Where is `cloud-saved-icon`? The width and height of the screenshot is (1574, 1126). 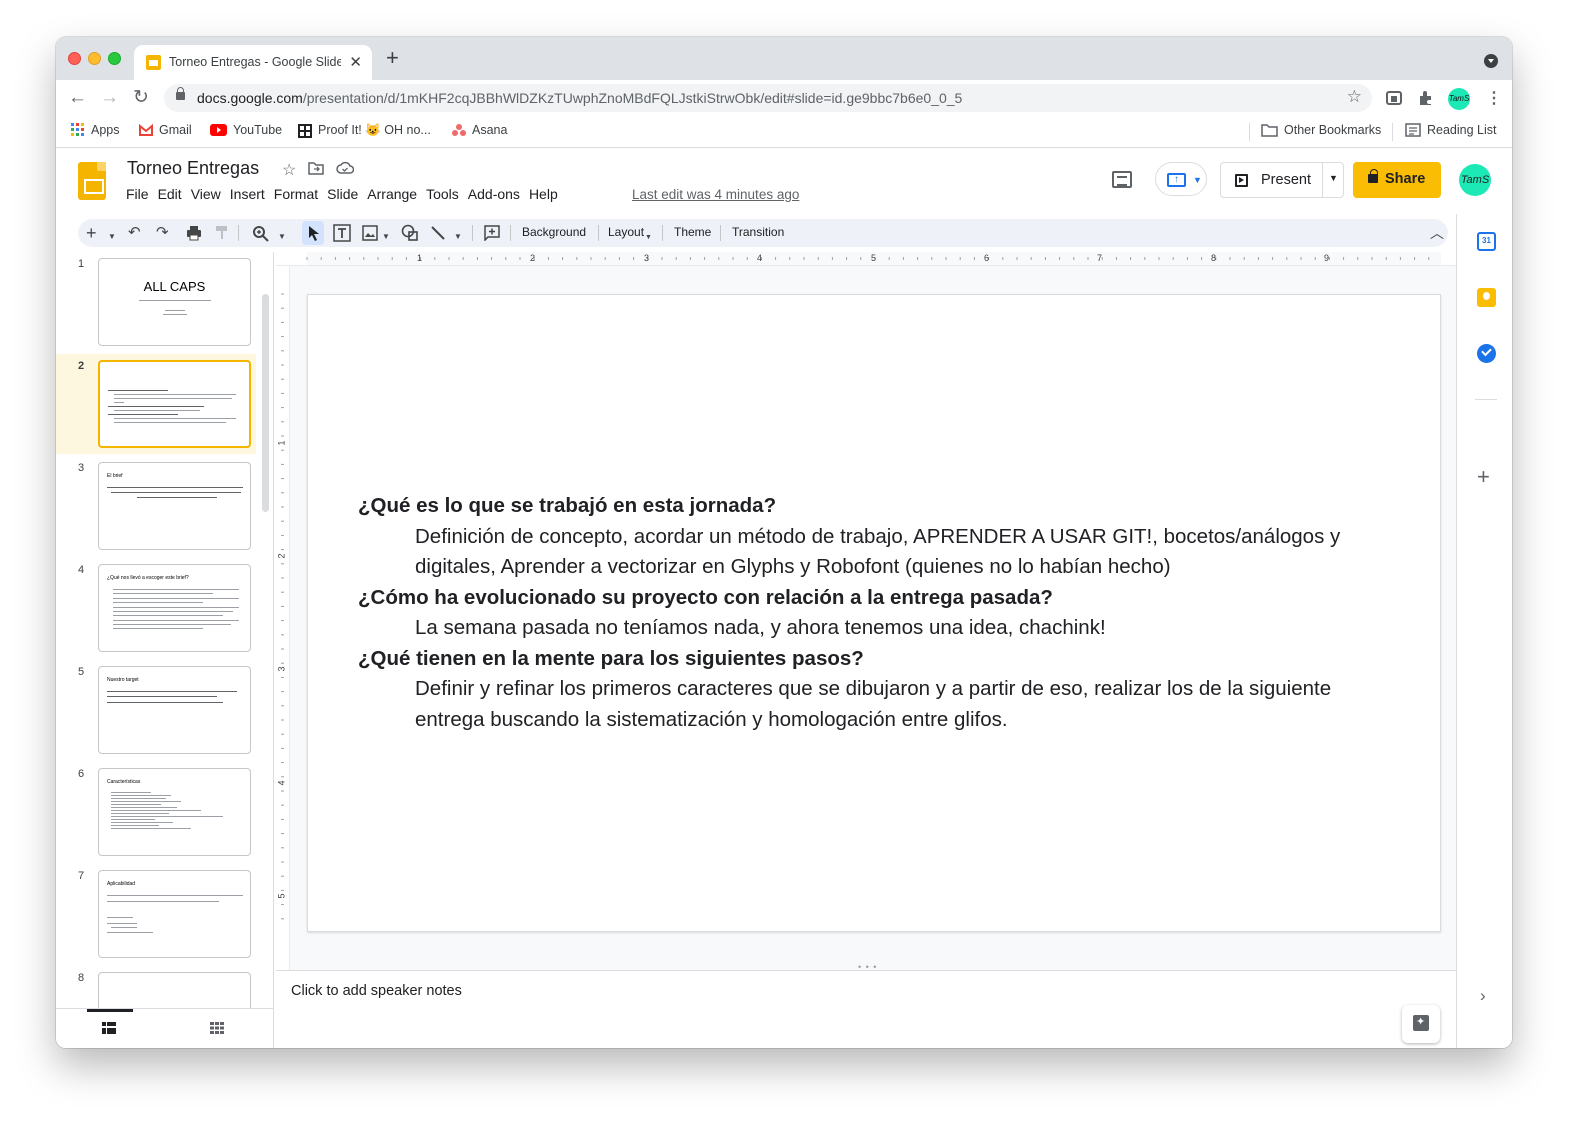
cloud-saved-icon is located at coordinates (345, 168).